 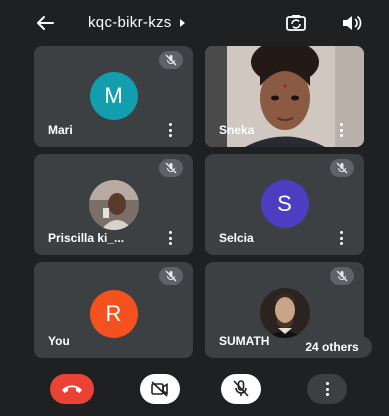 I want to click on participant-tile-selcia: S Selcia, so click(x=284, y=204).